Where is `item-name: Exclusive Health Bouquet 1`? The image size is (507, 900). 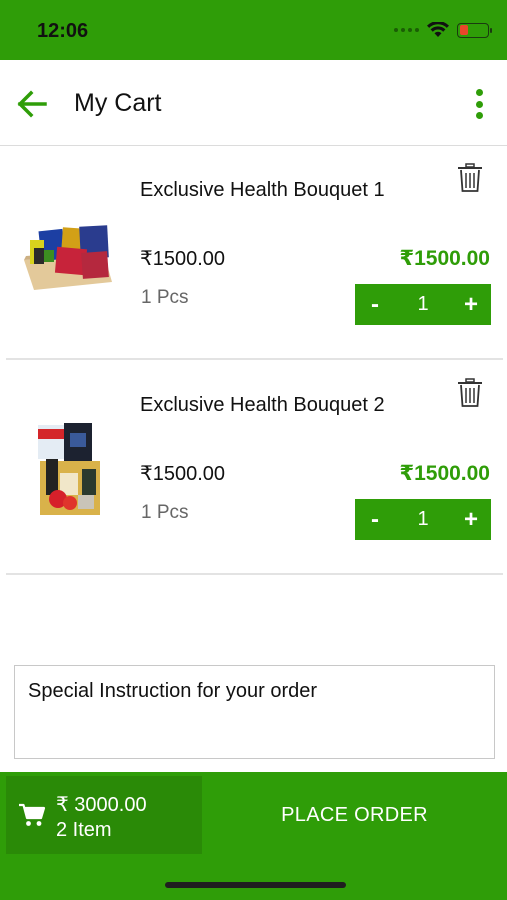 item-name: Exclusive Health Bouquet 1 is located at coordinates (262, 190).